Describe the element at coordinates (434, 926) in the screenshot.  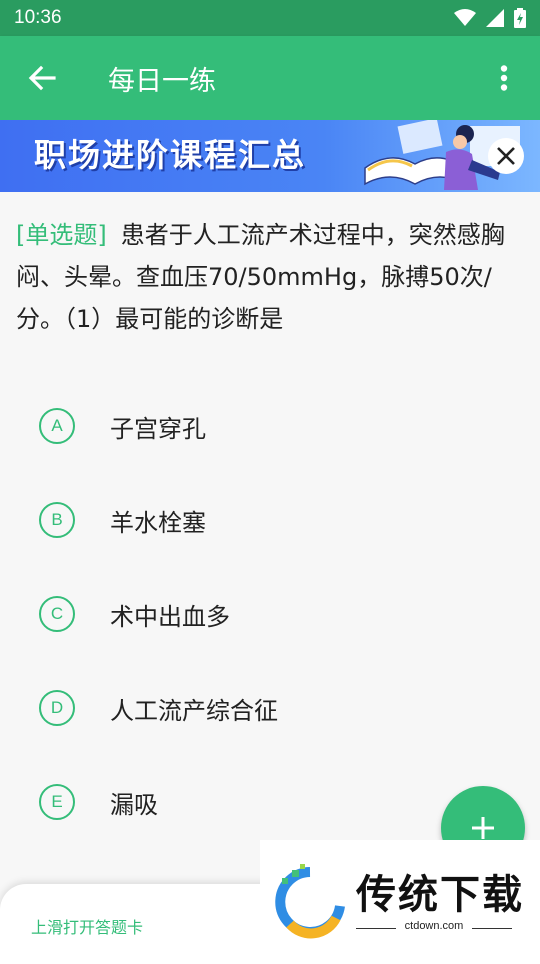
I see `watermark-url: ctdown.com` at that location.